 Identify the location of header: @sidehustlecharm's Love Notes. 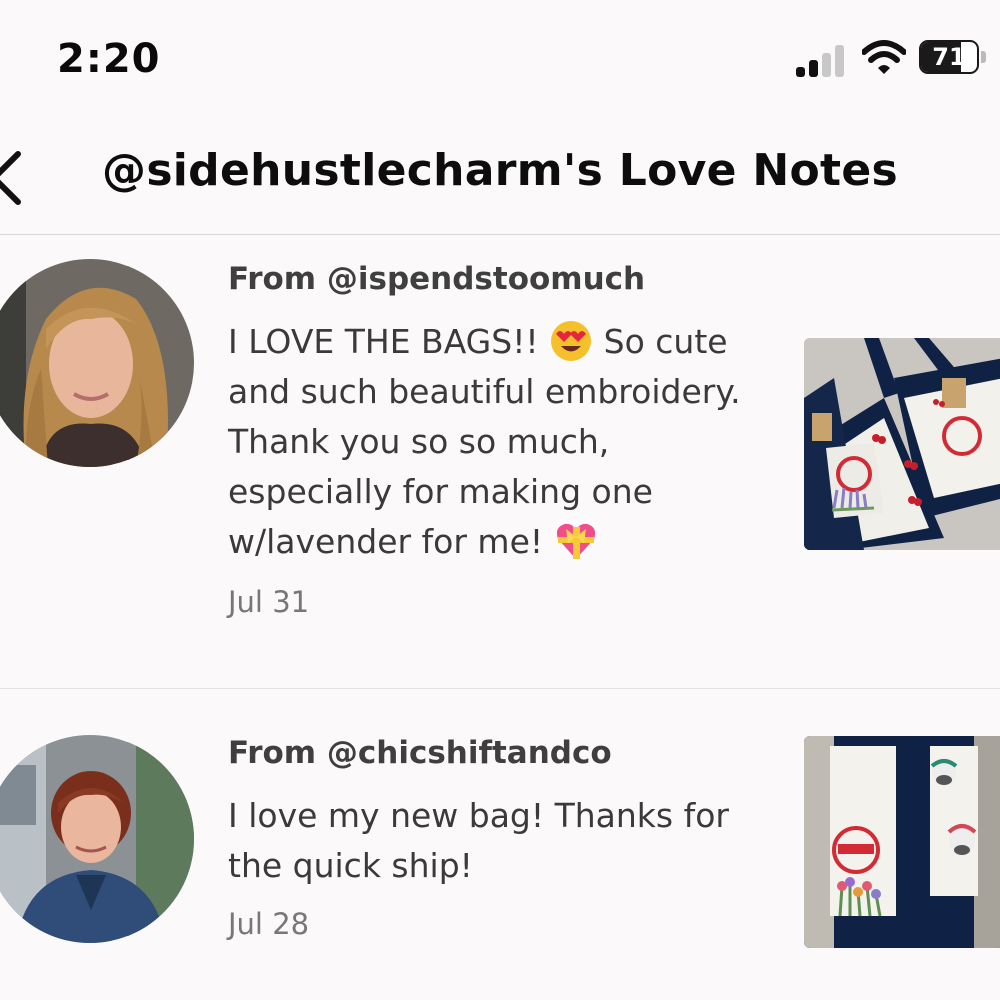
(500, 177).